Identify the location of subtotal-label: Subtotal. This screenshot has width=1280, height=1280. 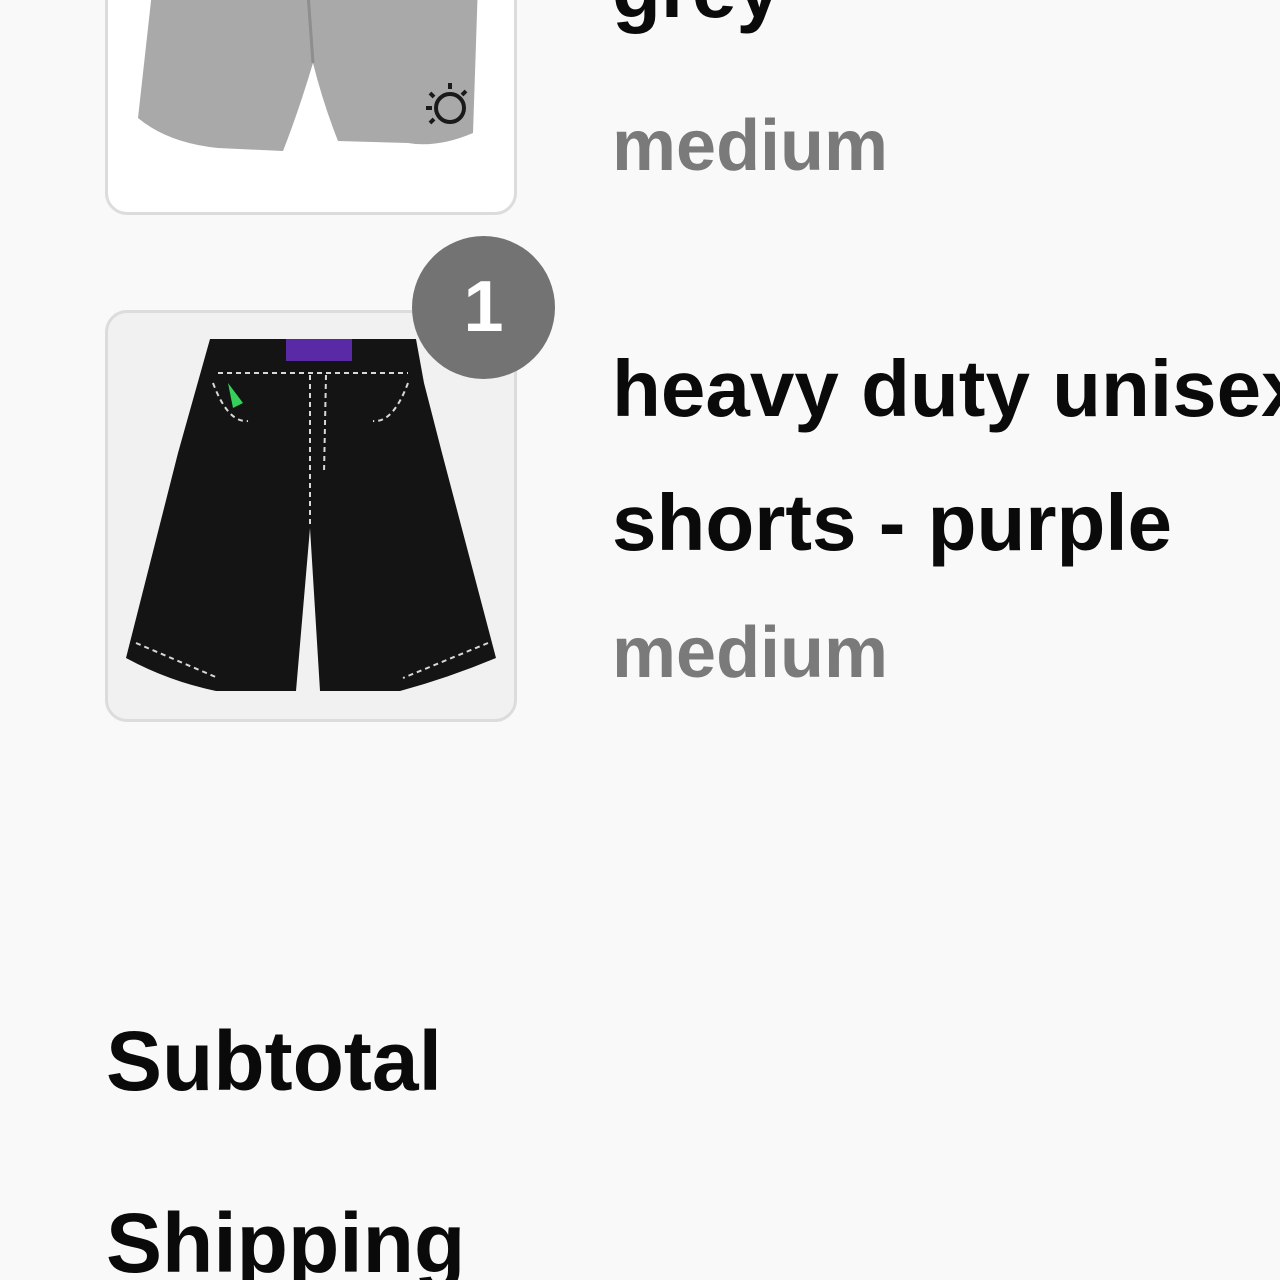
(274, 1061).